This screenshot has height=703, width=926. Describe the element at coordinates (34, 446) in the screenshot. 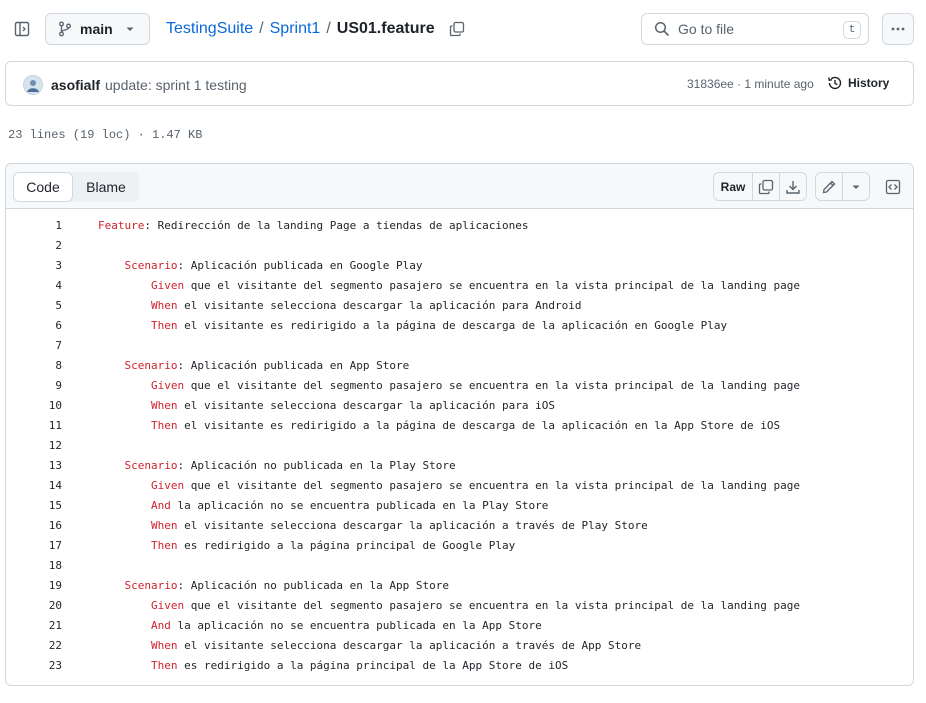

I see `line-number: 12` at that location.